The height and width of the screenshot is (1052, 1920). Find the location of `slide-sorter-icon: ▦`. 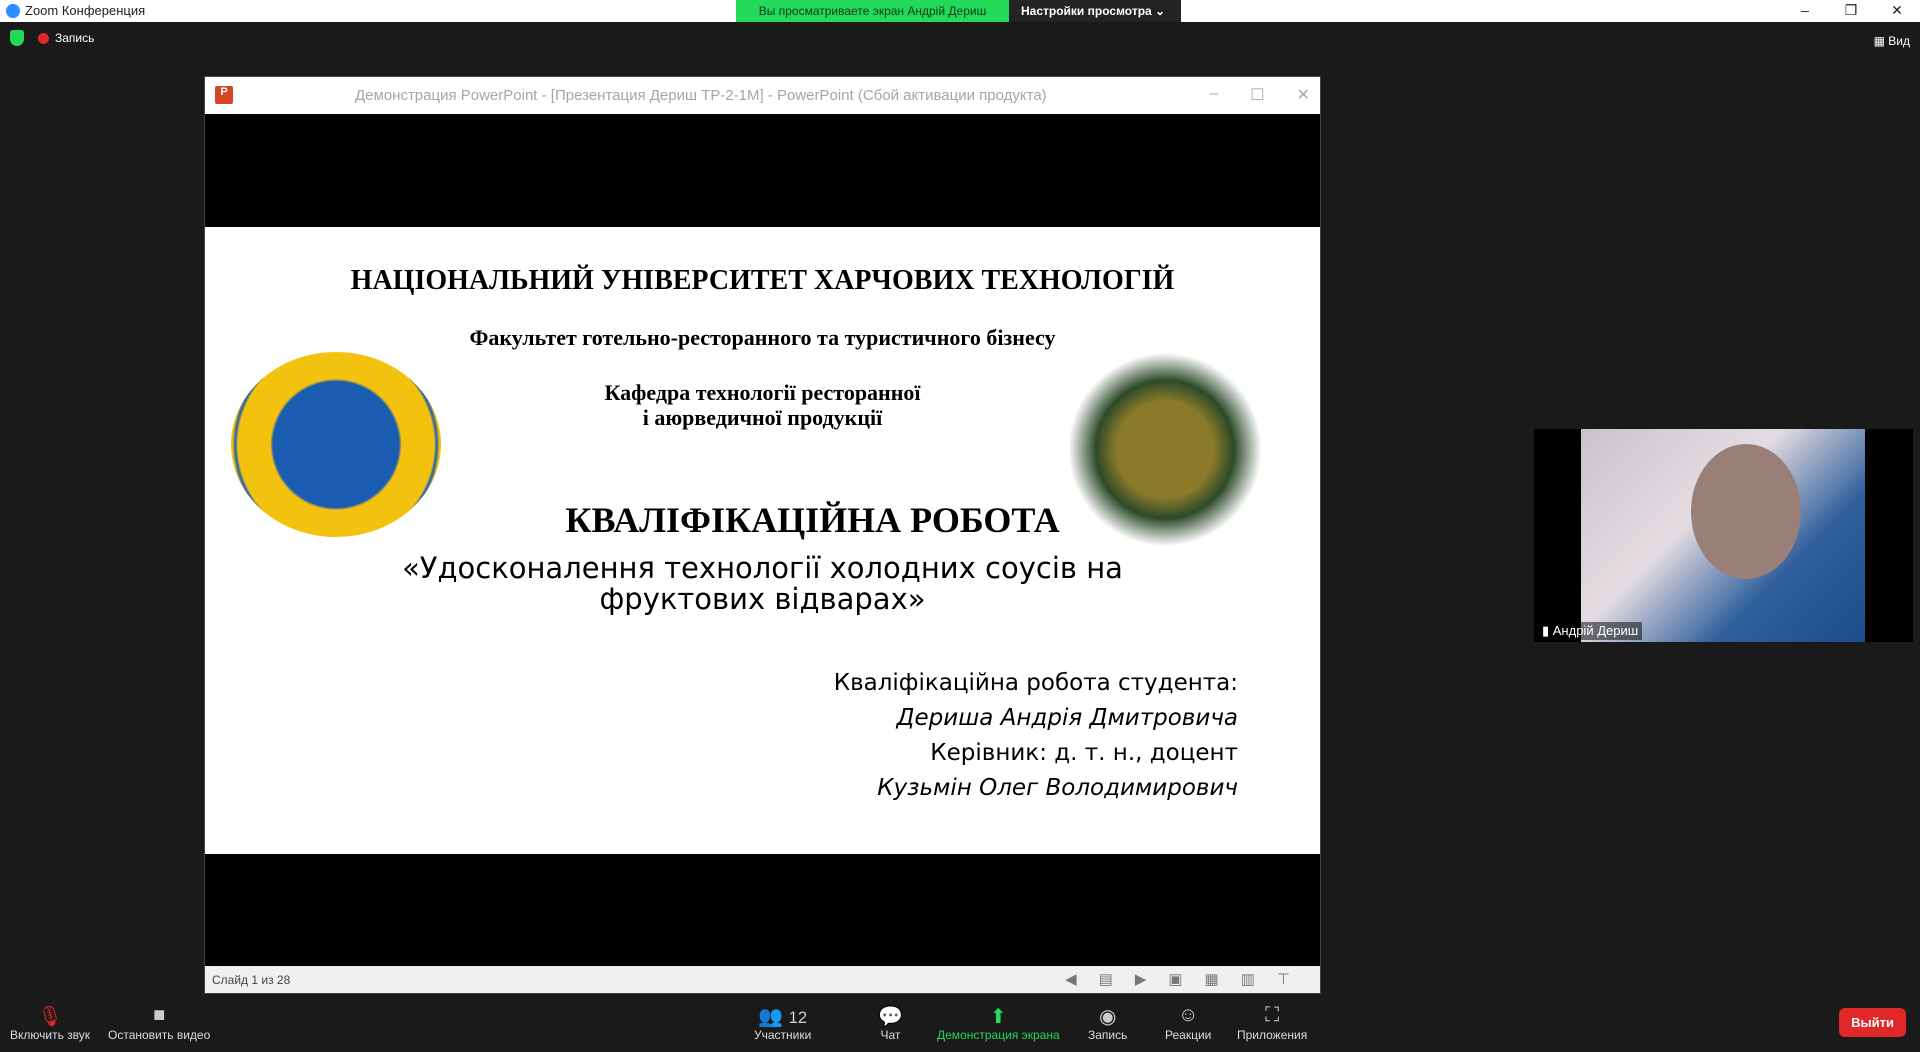

slide-sorter-icon: ▦ is located at coordinates (1212, 979).